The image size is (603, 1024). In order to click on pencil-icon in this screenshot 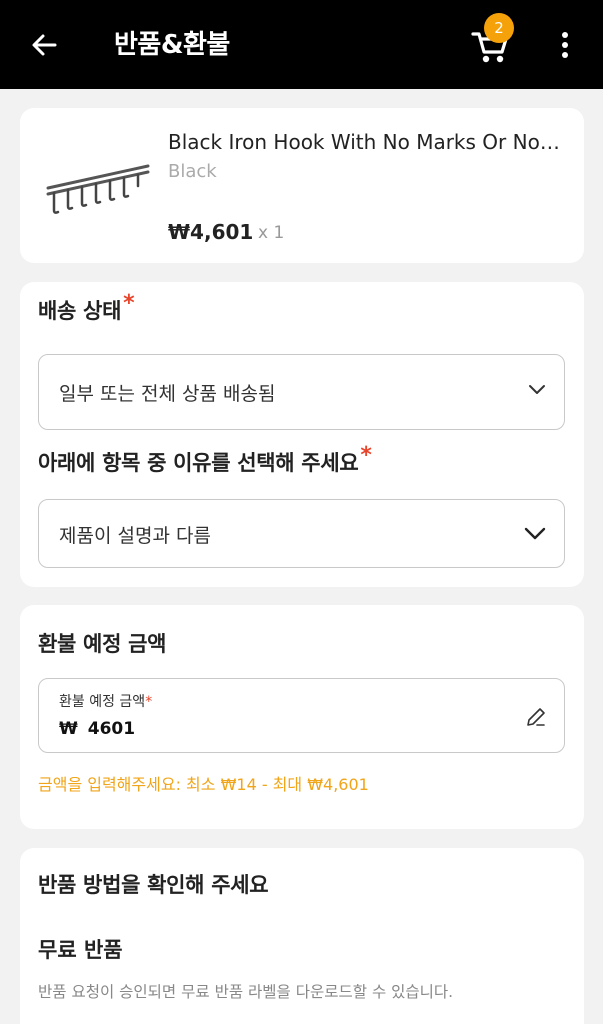, I will do `click(536, 717)`.